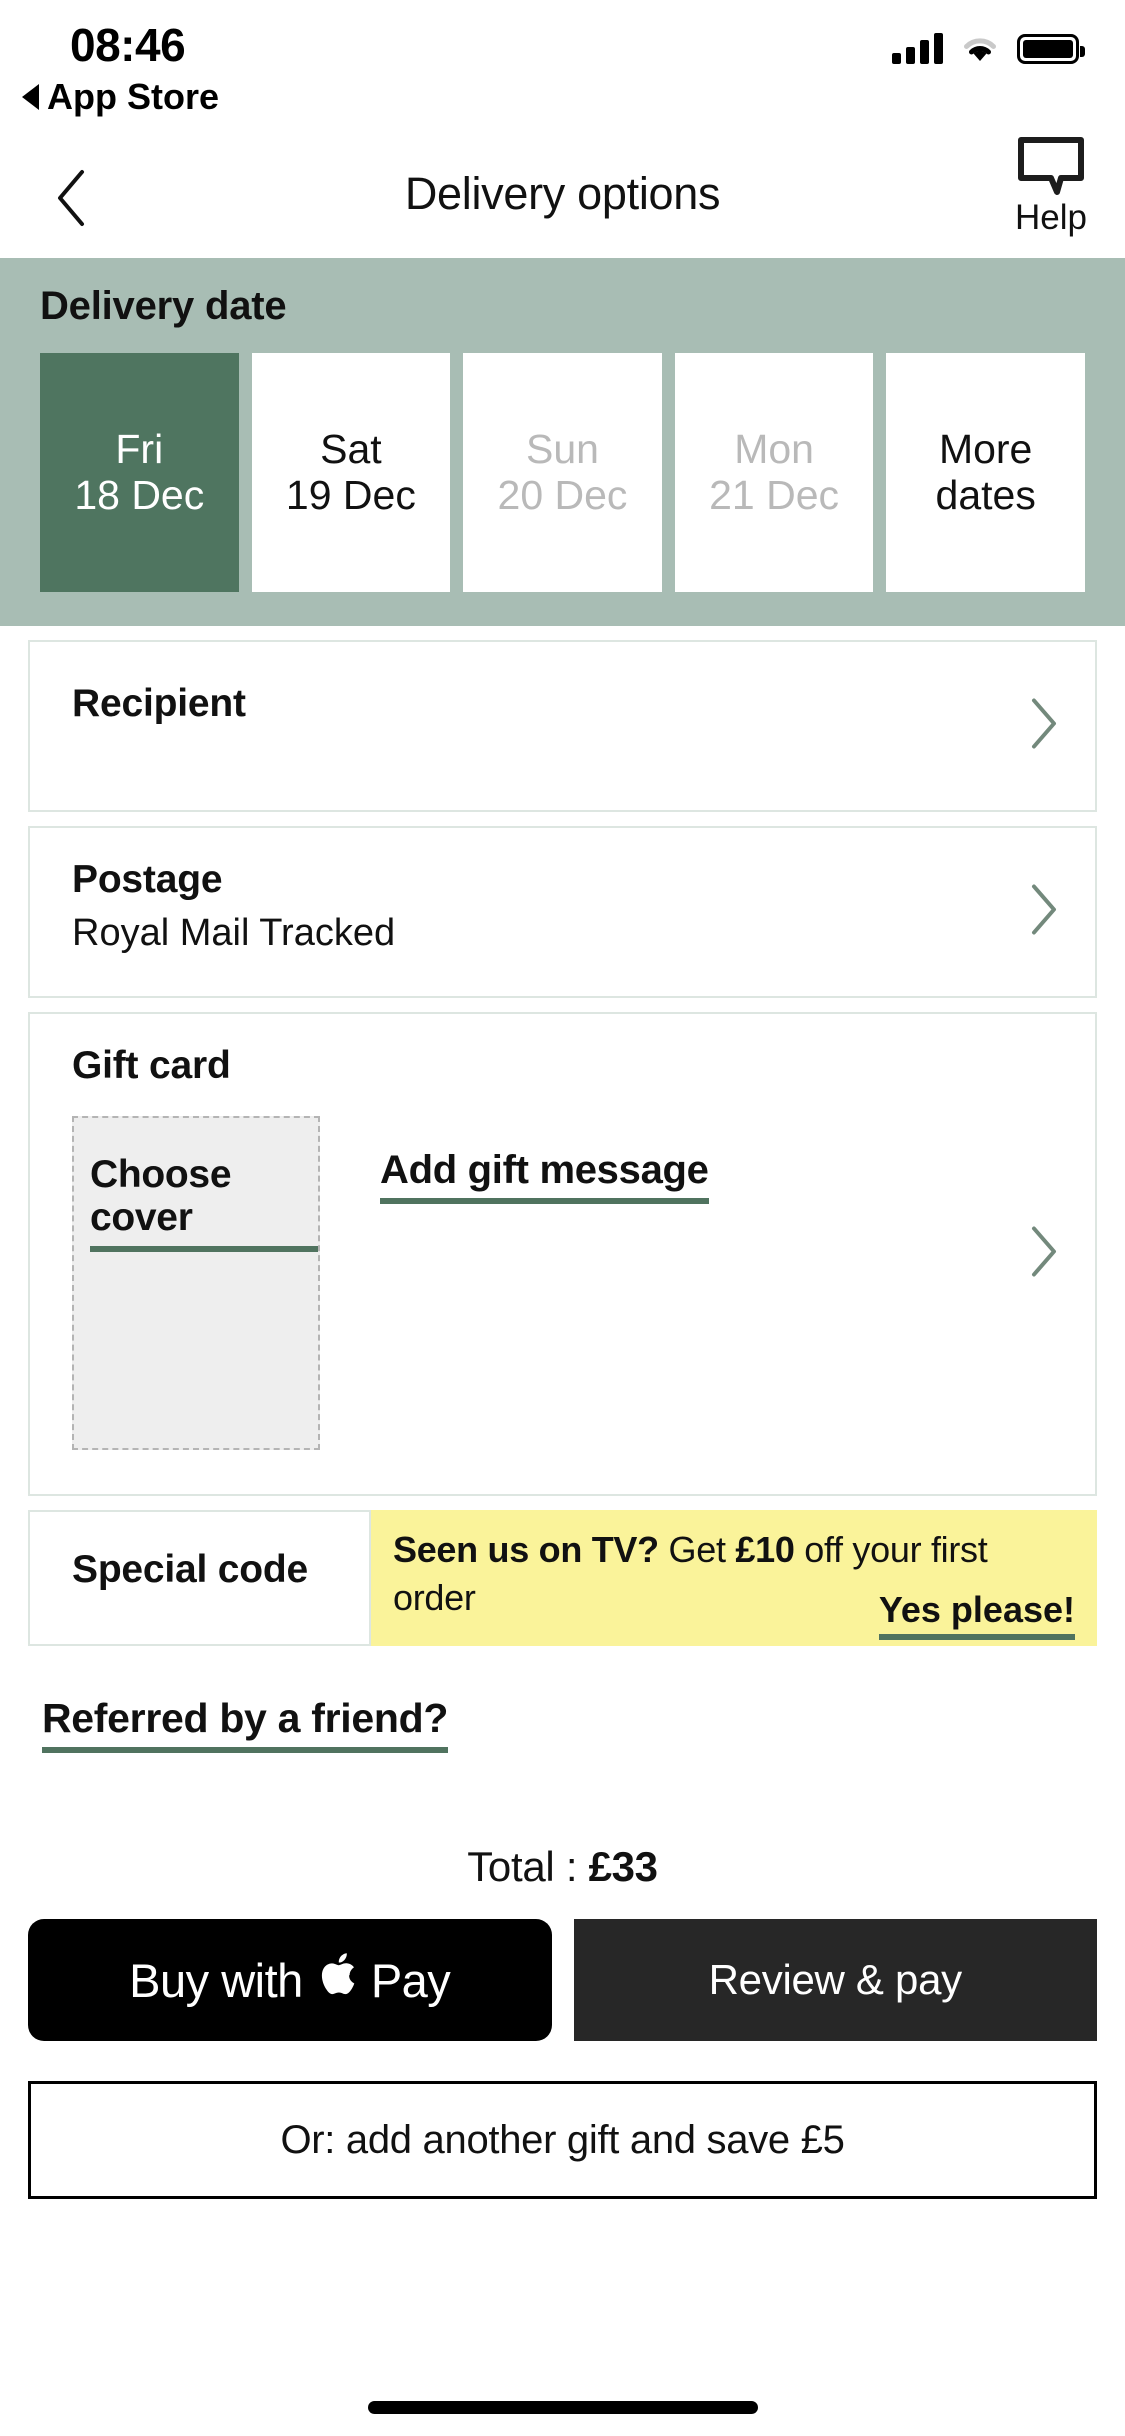 The width and height of the screenshot is (1125, 2436). I want to click on review-and-pay-label: Review & pay, so click(835, 1980).